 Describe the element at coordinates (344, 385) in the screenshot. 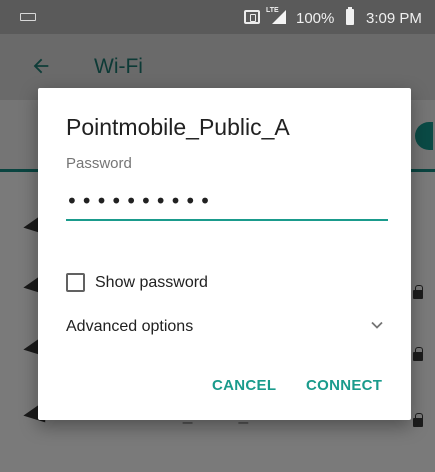

I see `connect-button: CONNECT` at that location.